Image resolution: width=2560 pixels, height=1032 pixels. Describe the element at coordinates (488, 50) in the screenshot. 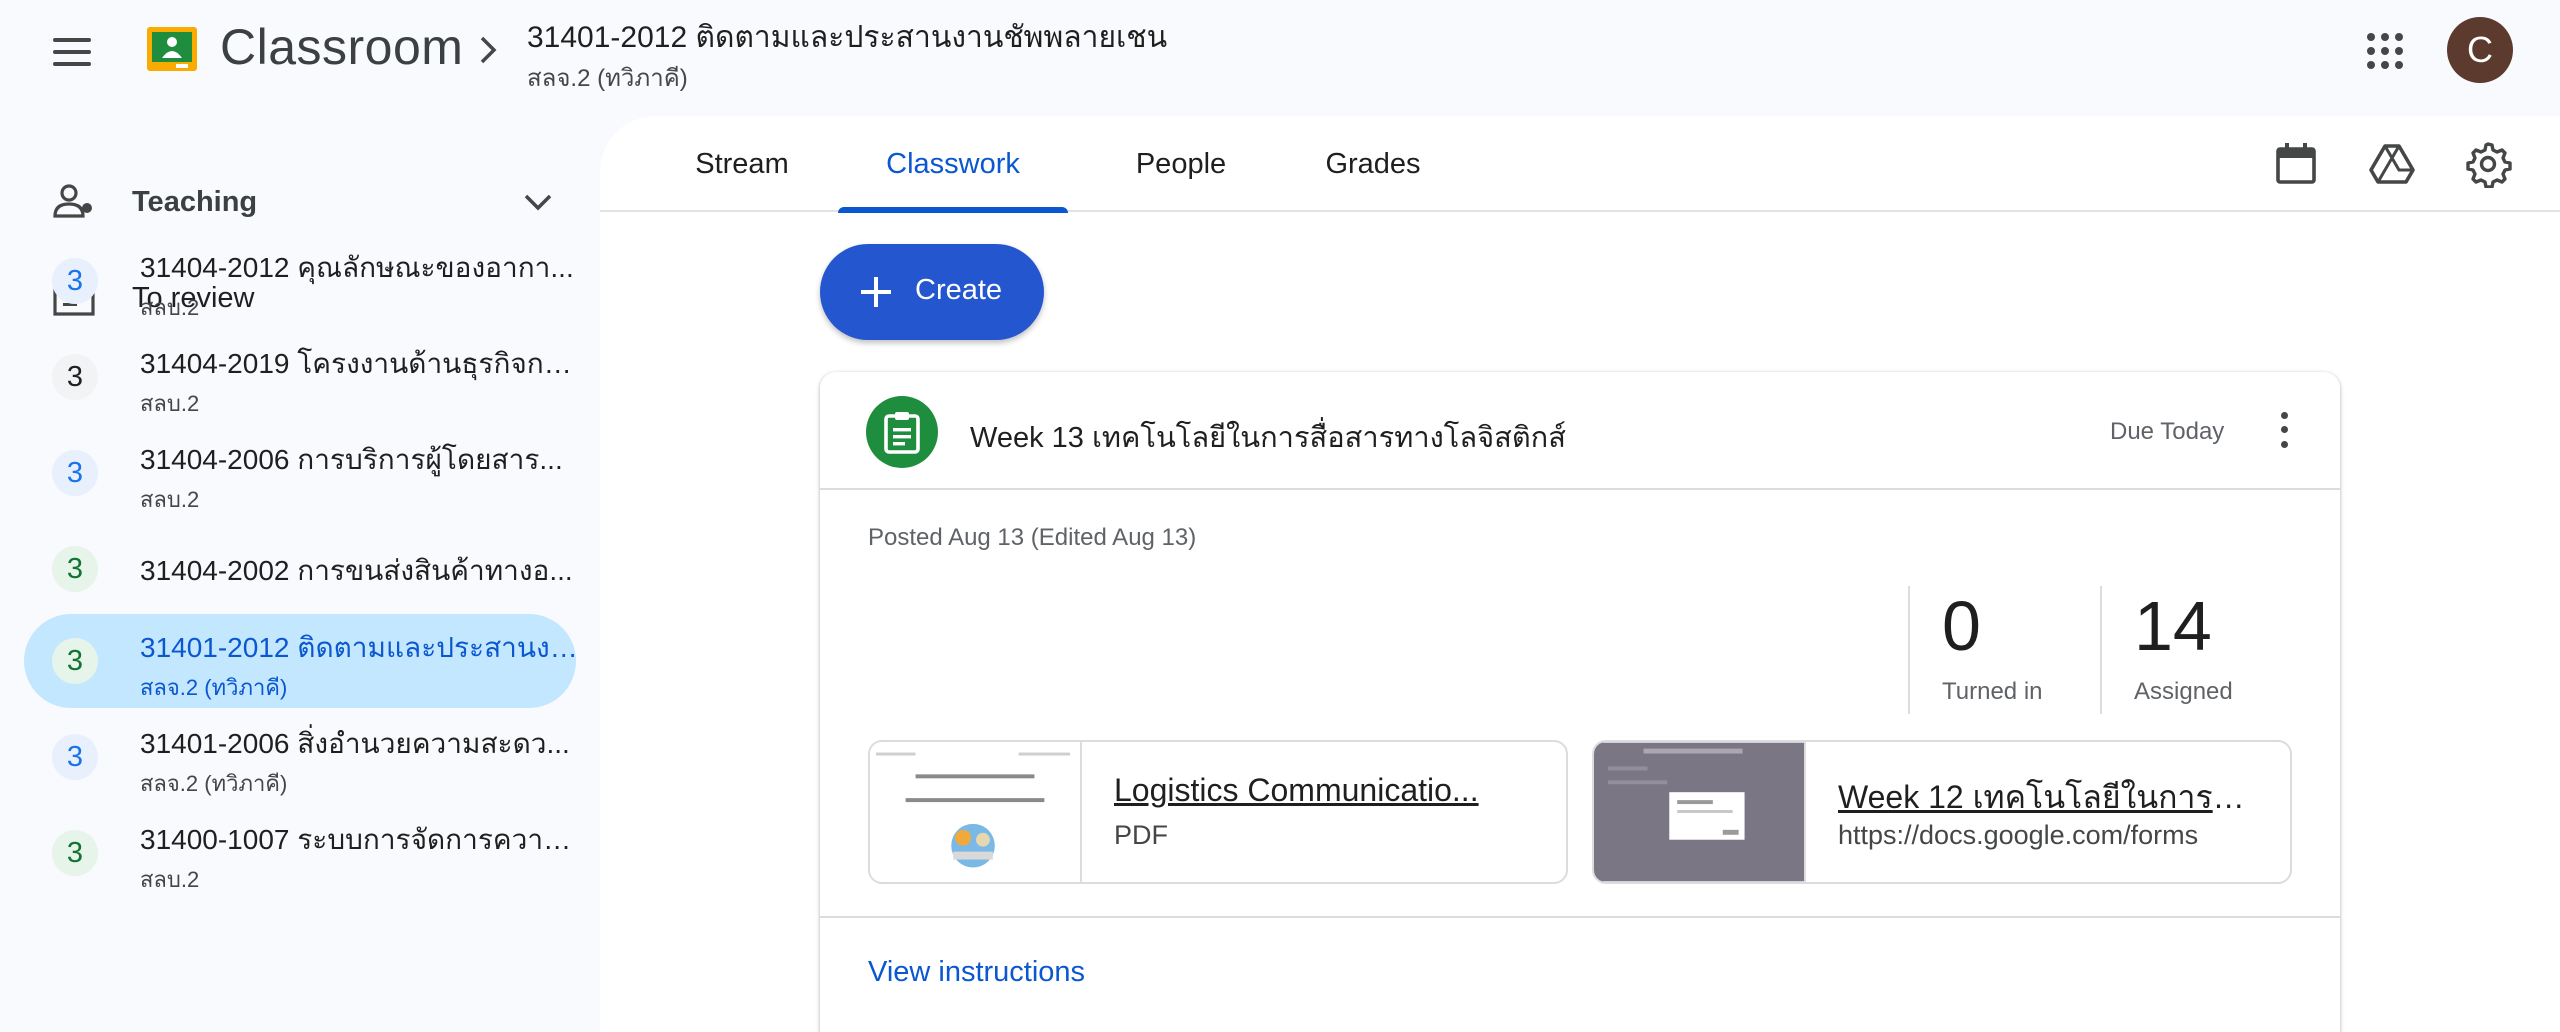

I see `chevron-right-icon` at that location.